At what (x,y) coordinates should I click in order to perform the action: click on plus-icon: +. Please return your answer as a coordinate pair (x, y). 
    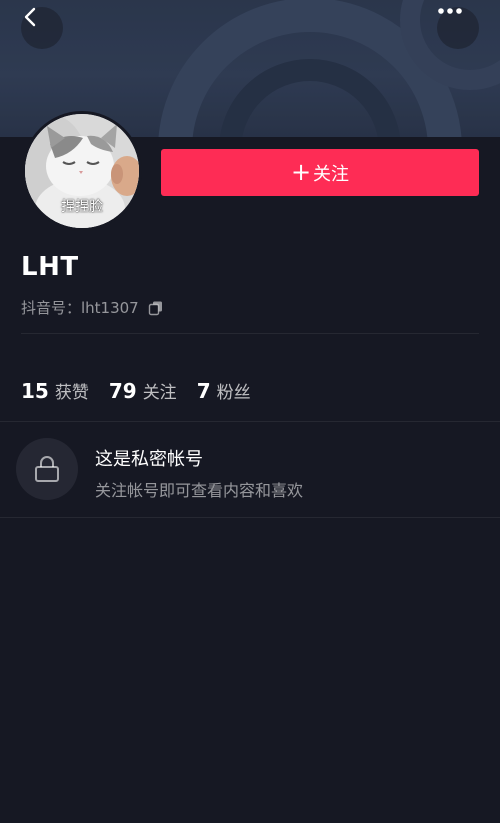
    Looking at the image, I should click on (301, 171).